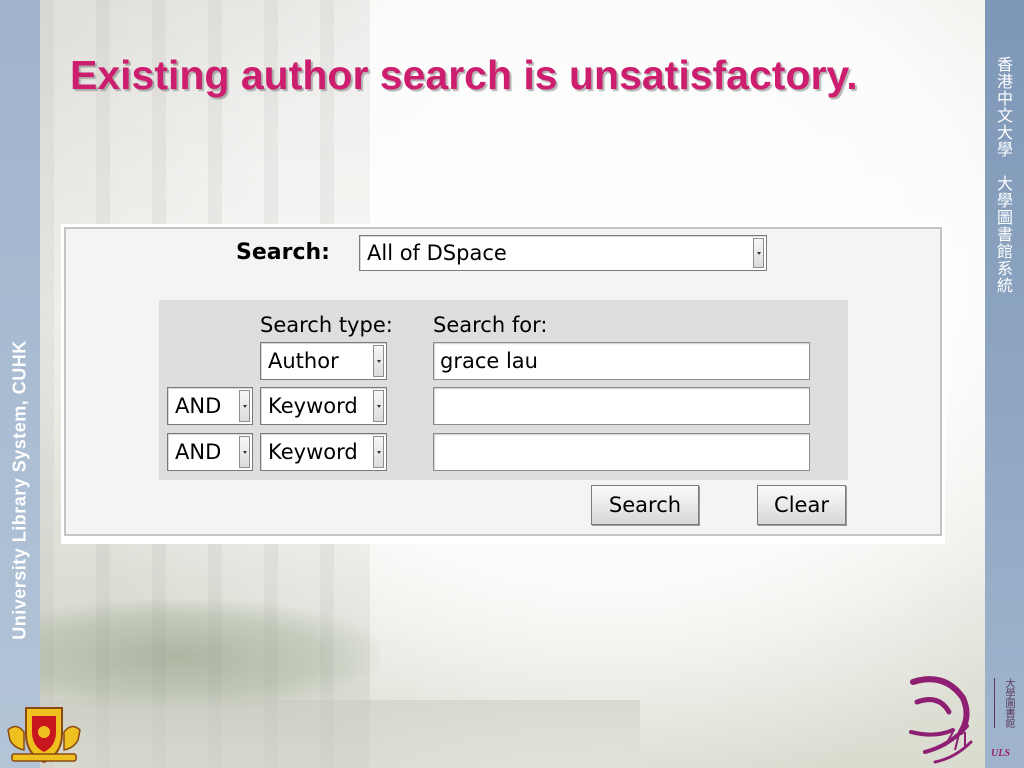 The width and height of the screenshot is (1024, 768). I want to click on search-scope-value: All of DSpace, so click(437, 253).